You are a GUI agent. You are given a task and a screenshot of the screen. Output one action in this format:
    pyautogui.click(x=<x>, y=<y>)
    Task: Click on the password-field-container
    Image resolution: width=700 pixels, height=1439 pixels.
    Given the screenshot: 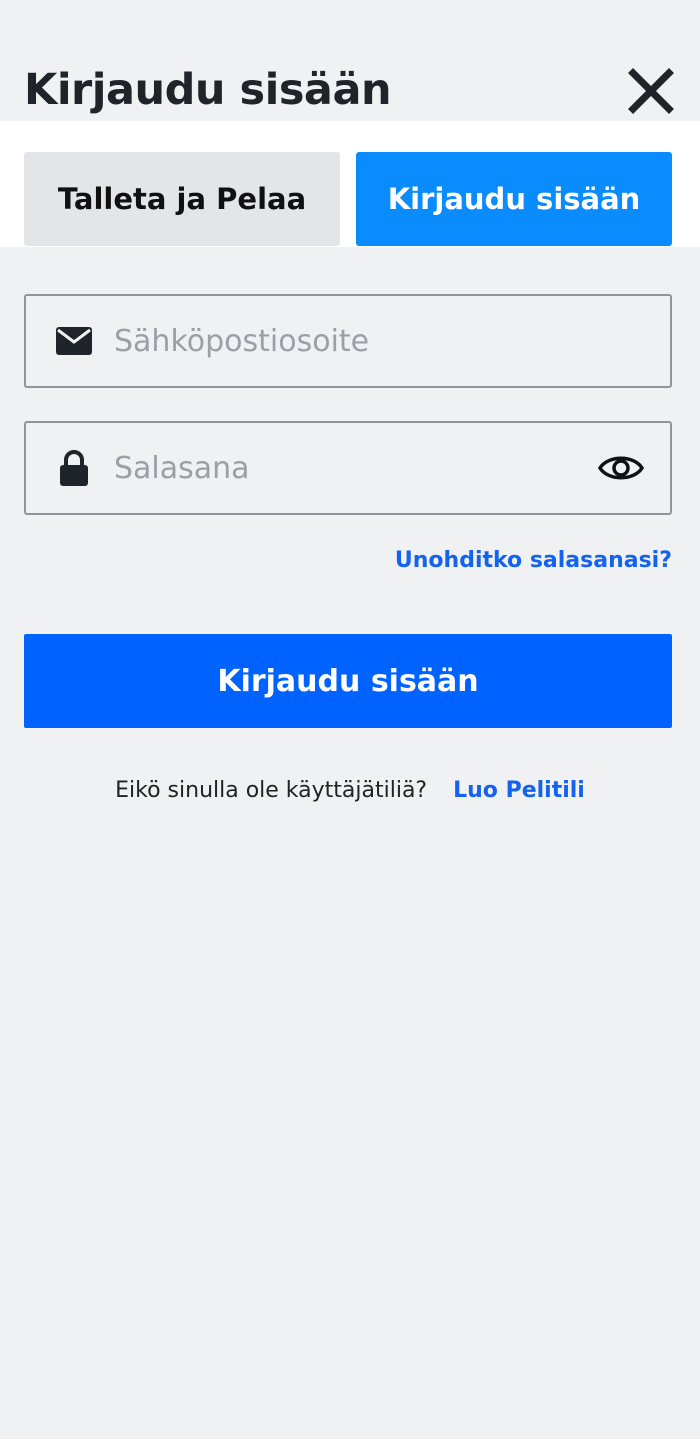 What is the action you would take?
    pyautogui.click(x=348, y=468)
    